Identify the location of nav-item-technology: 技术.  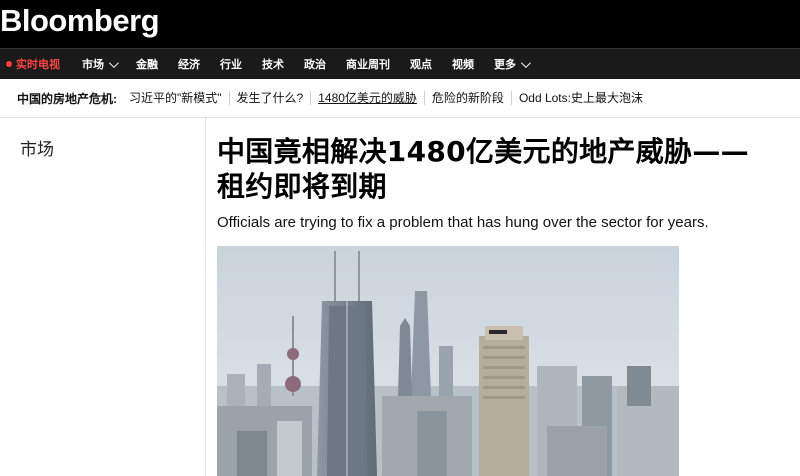
(273, 64).